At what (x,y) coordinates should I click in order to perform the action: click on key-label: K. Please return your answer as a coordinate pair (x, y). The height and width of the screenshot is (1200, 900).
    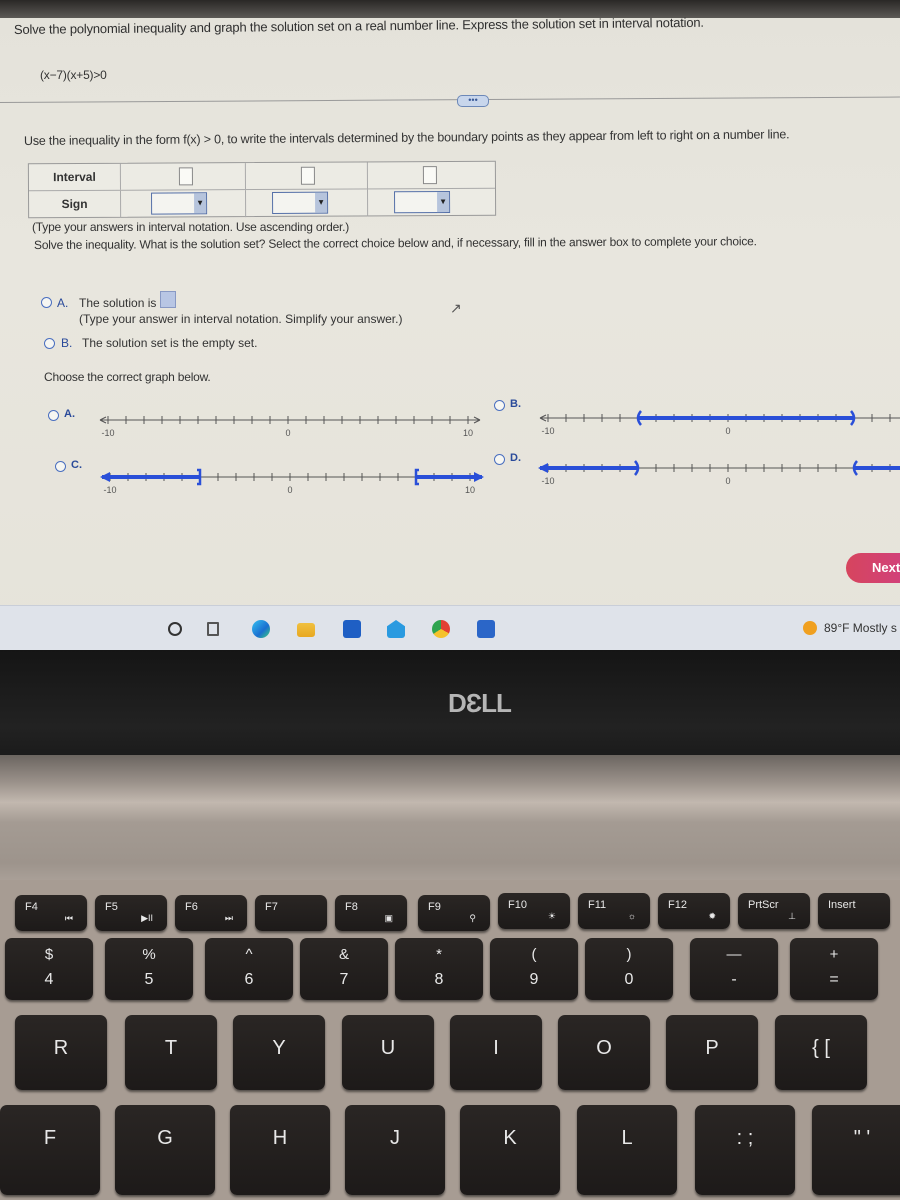
    Looking at the image, I should click on (510, 1138).